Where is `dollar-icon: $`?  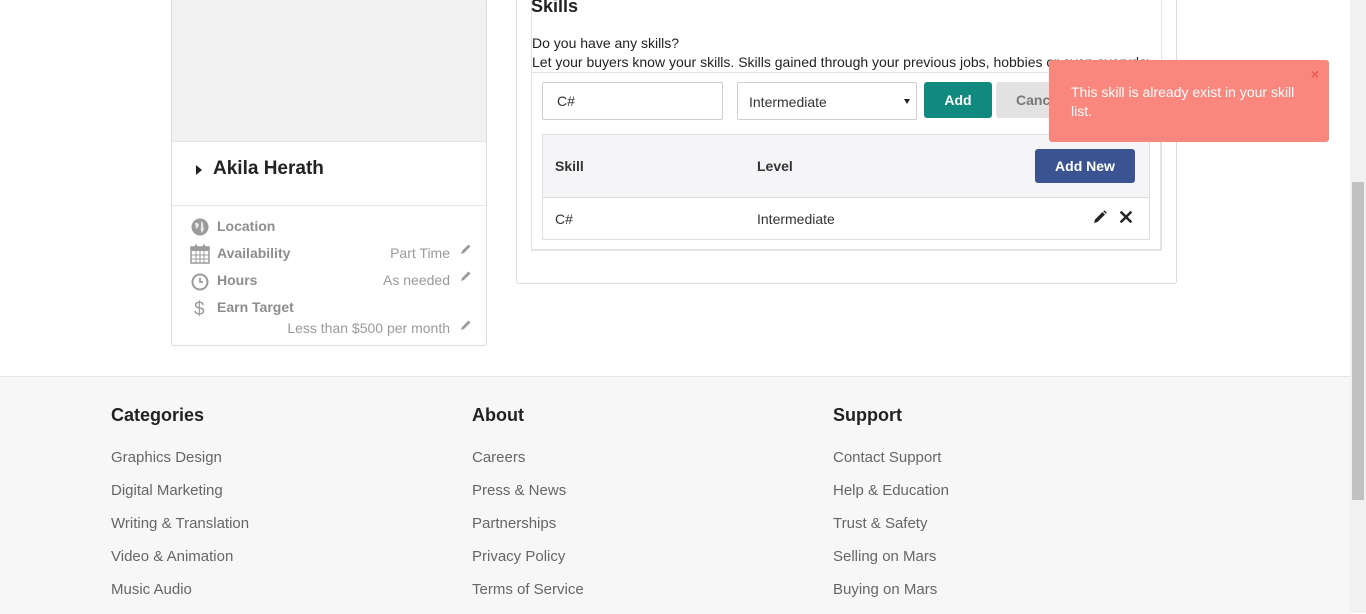 dollar-icon: $ is located at coordinates (199, 308).